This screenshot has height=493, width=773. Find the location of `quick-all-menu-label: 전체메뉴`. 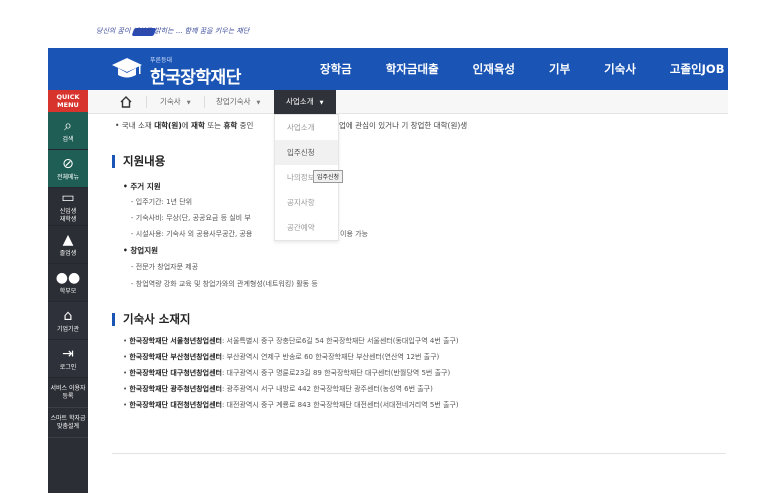

quick-all-menu-label: 전체메뉴 is located at coordinates (68, 177).